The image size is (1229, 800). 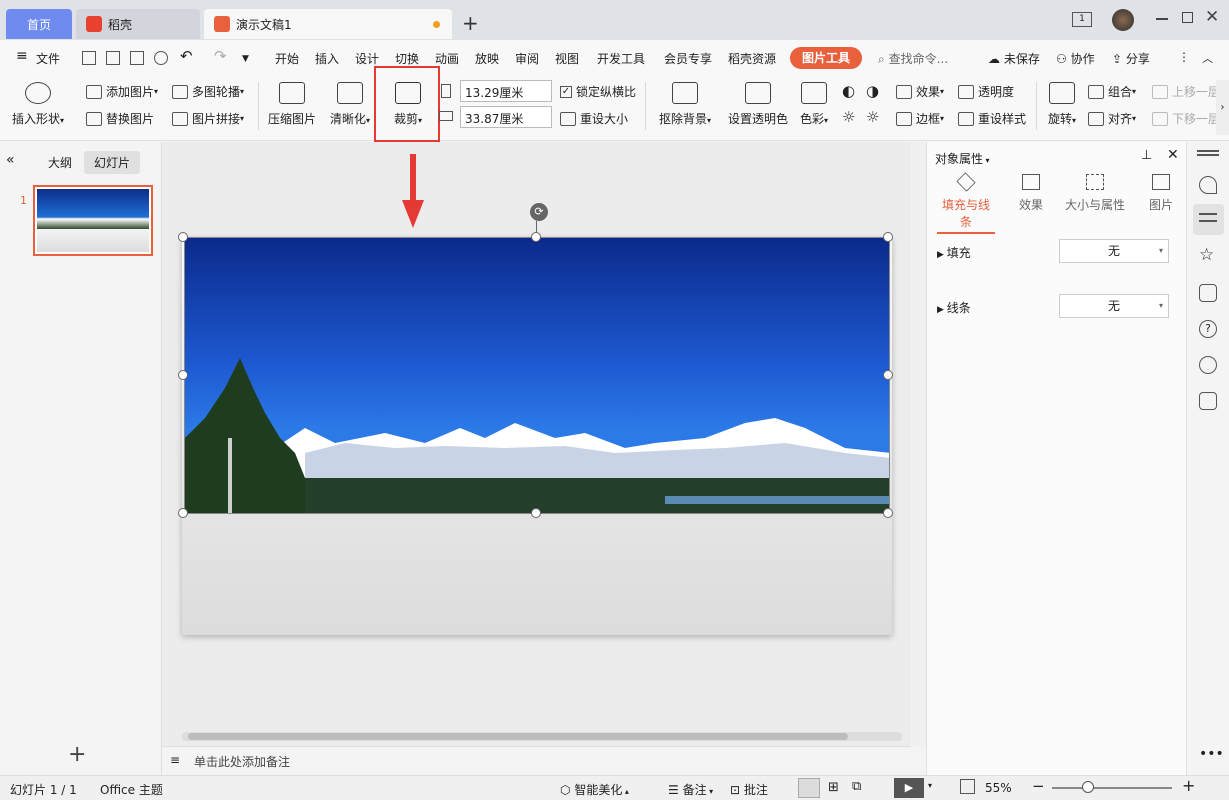 What do you see at coordinates (1208, 329) in the screenshot?
I see `help-icon: ?` at bounding box center [1208, 329].